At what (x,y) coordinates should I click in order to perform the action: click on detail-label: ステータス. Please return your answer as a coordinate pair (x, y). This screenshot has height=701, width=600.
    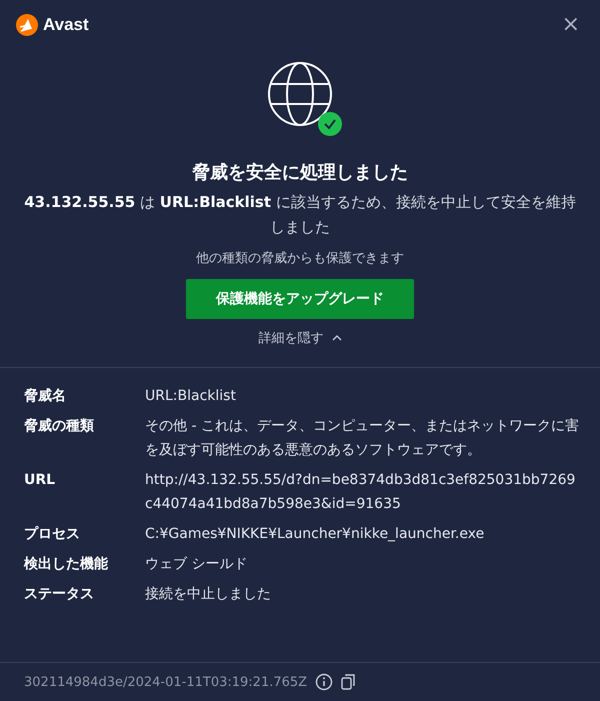
    Looking at the image, I should click on (59, 594).